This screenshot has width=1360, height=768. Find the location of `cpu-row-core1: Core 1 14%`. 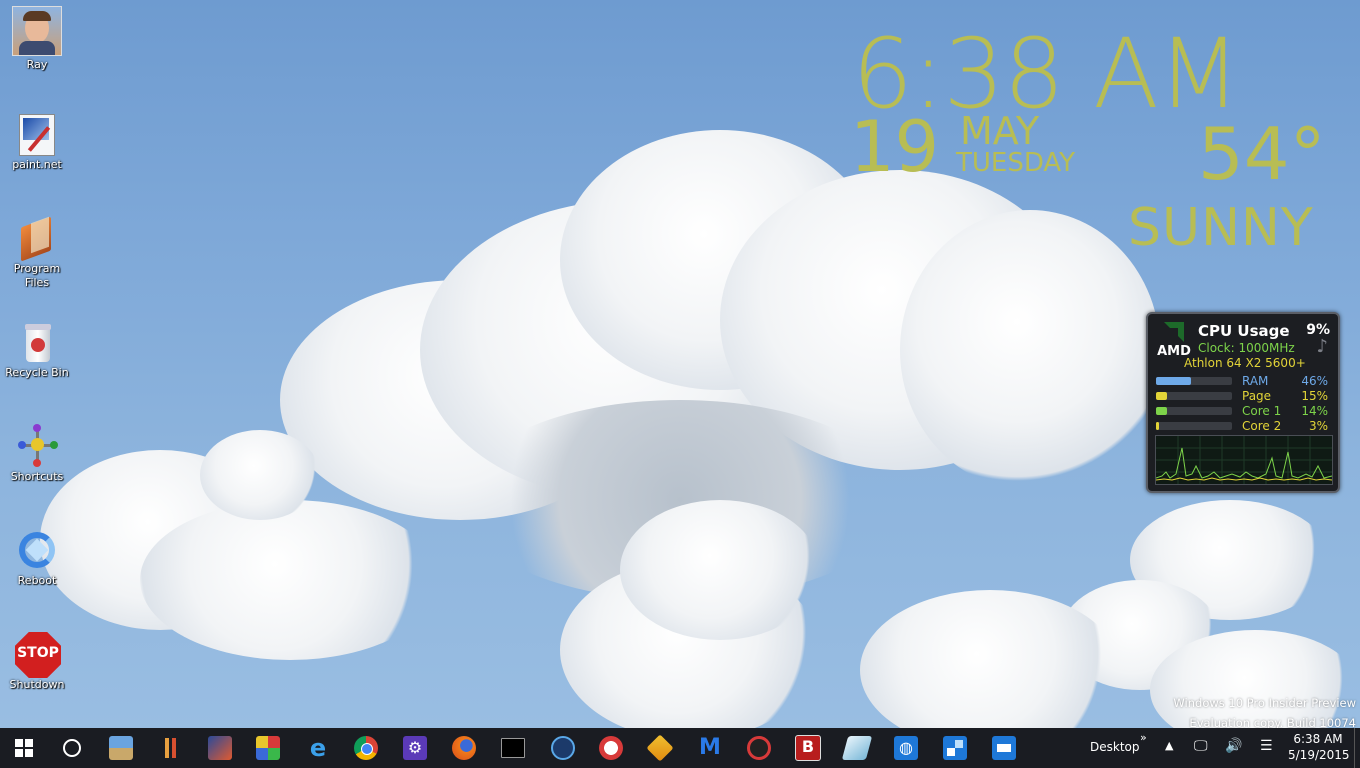

cpu-row-core1: Core 1 14% is located at coordinates (1242, 411).